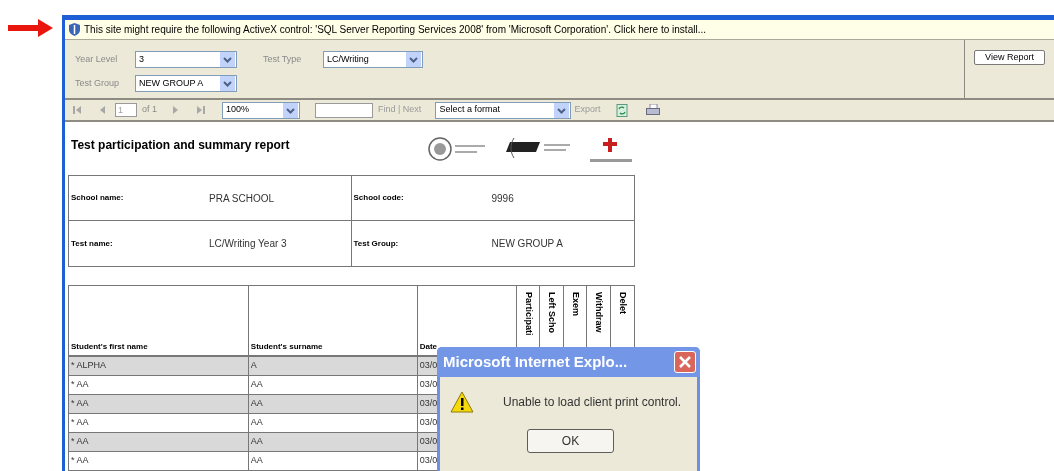 Image resolution: width=1054 pixels, height=471 pixels. I want to click on refresh-icon, so click(622, 110).